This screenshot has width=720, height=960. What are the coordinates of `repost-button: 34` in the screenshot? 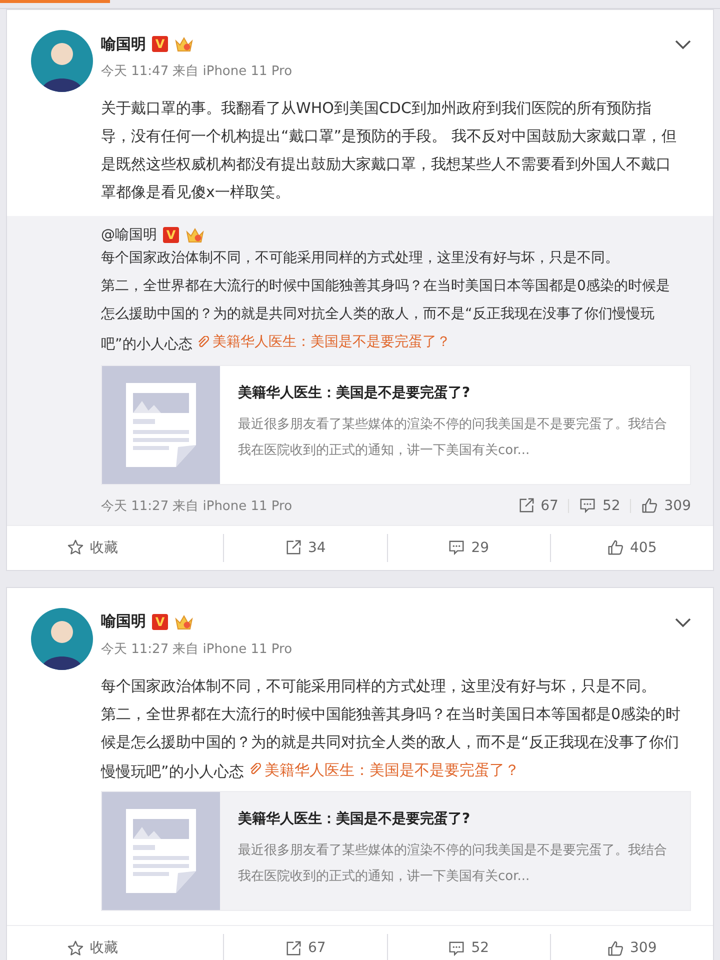 It's located at (306, 548).